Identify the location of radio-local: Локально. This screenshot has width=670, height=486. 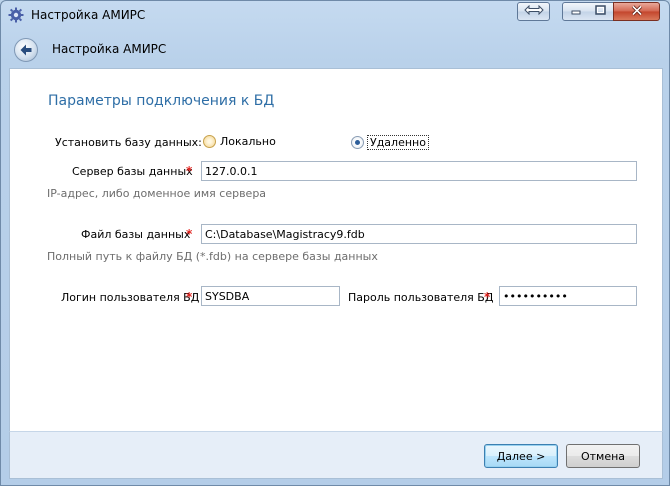
(240, 141).